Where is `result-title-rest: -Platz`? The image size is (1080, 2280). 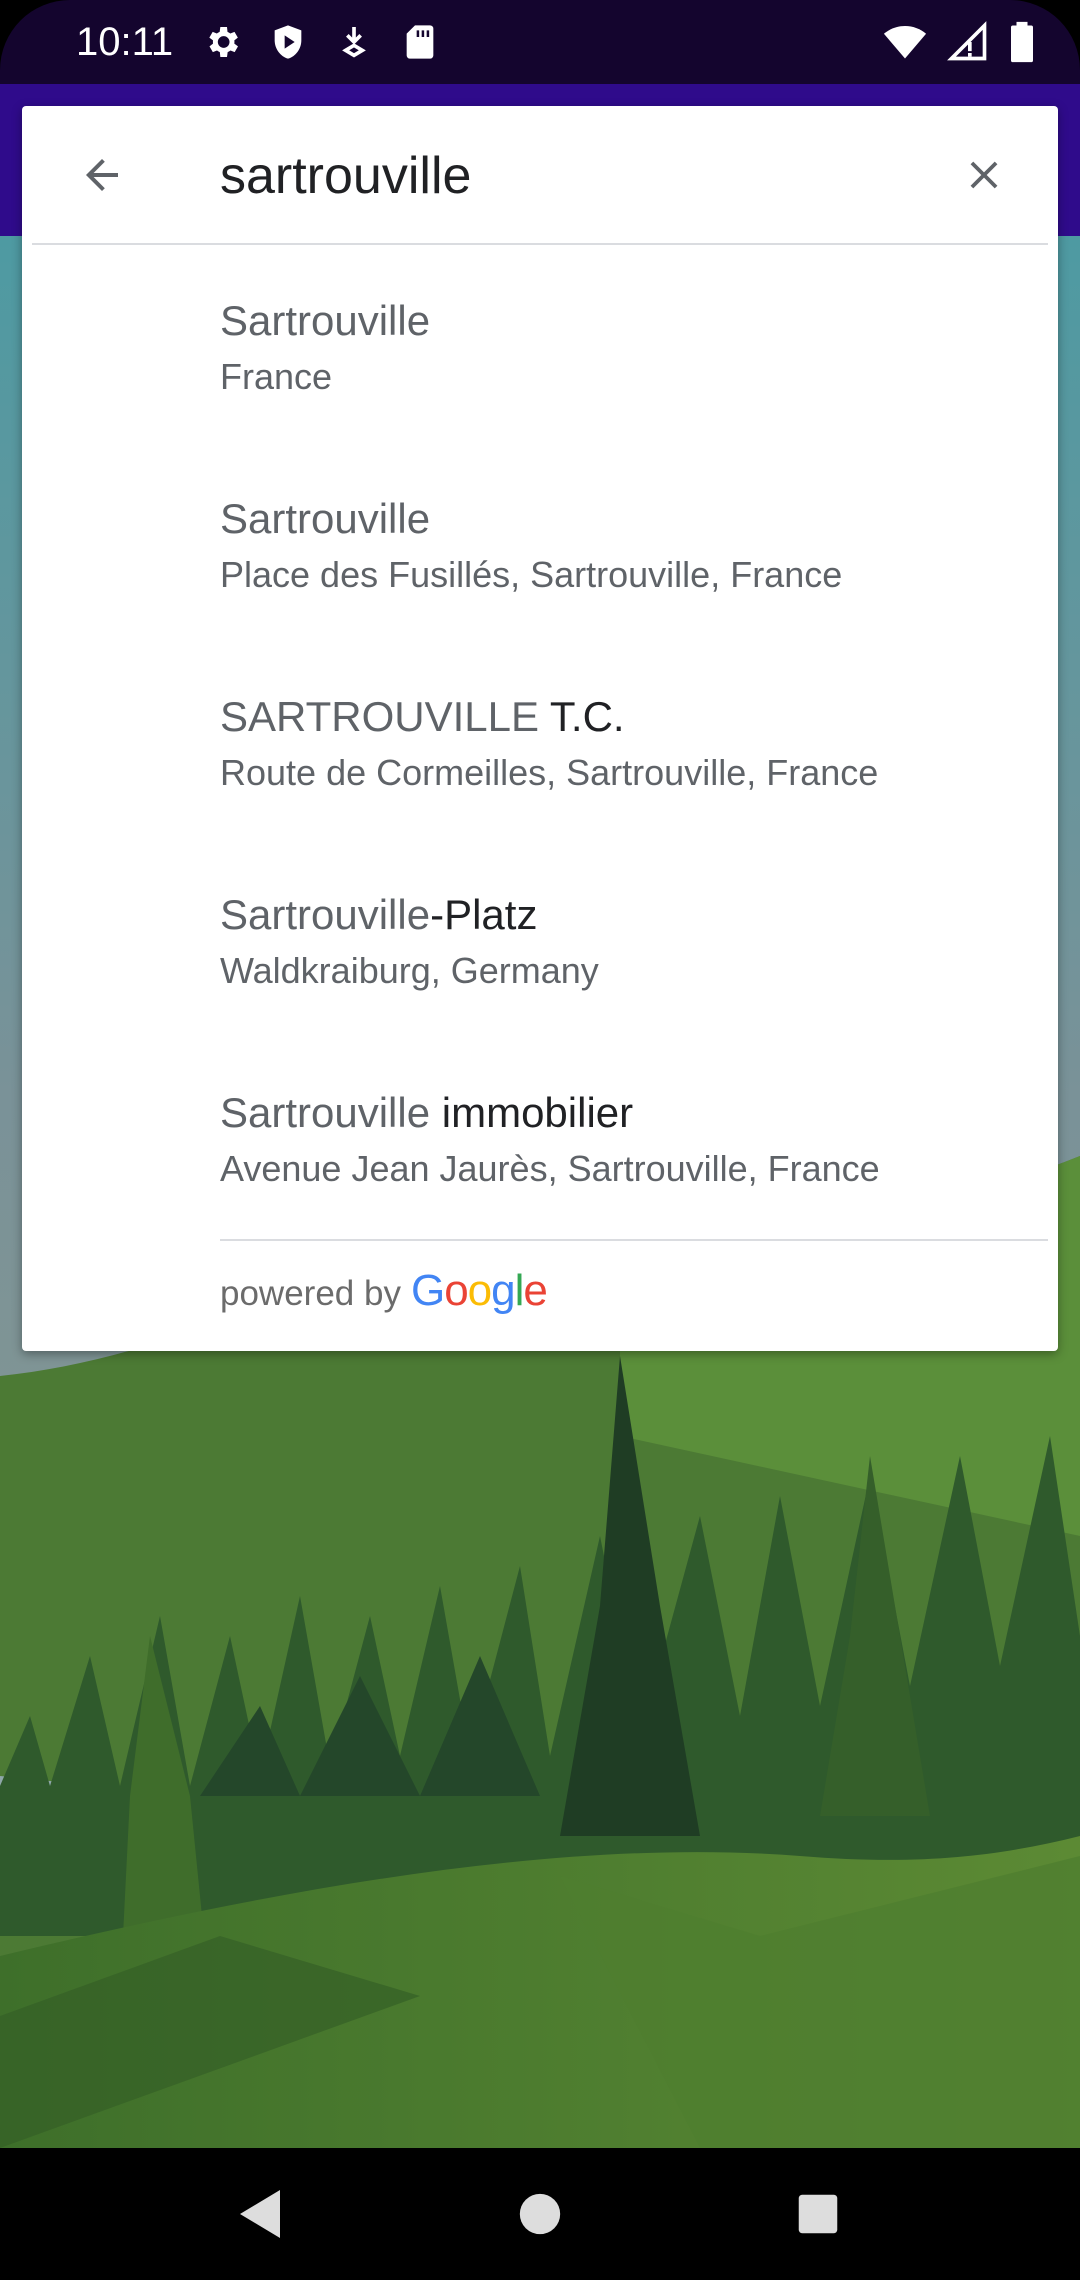
result-title-rest: -Platz is located at coordinates (484, 914).